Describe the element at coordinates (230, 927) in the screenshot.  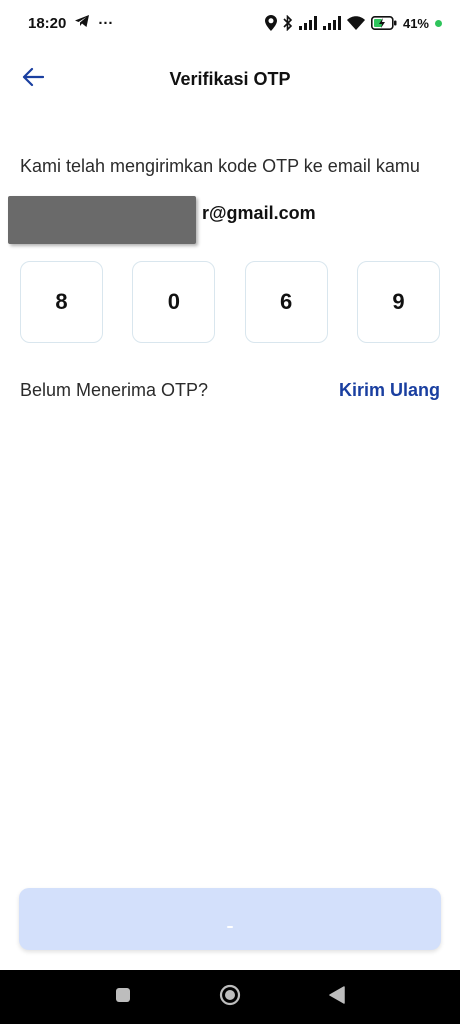
I see `loading-indicator` at that location.